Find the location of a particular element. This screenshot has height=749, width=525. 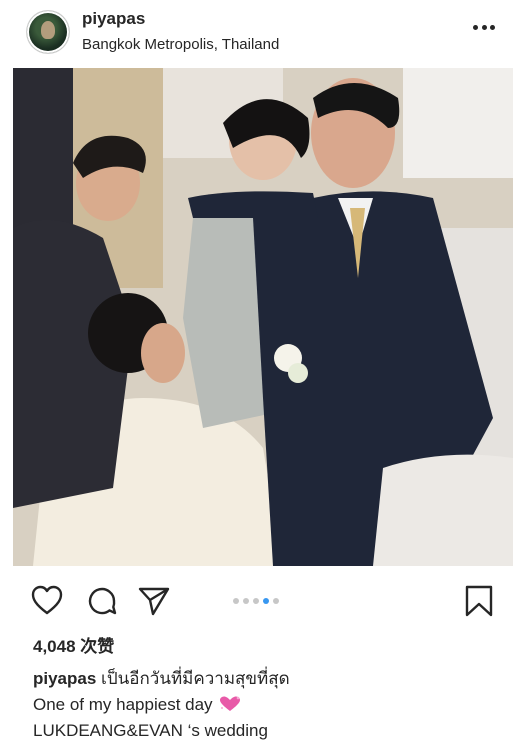

avatar is located at coordinates (48, 32).